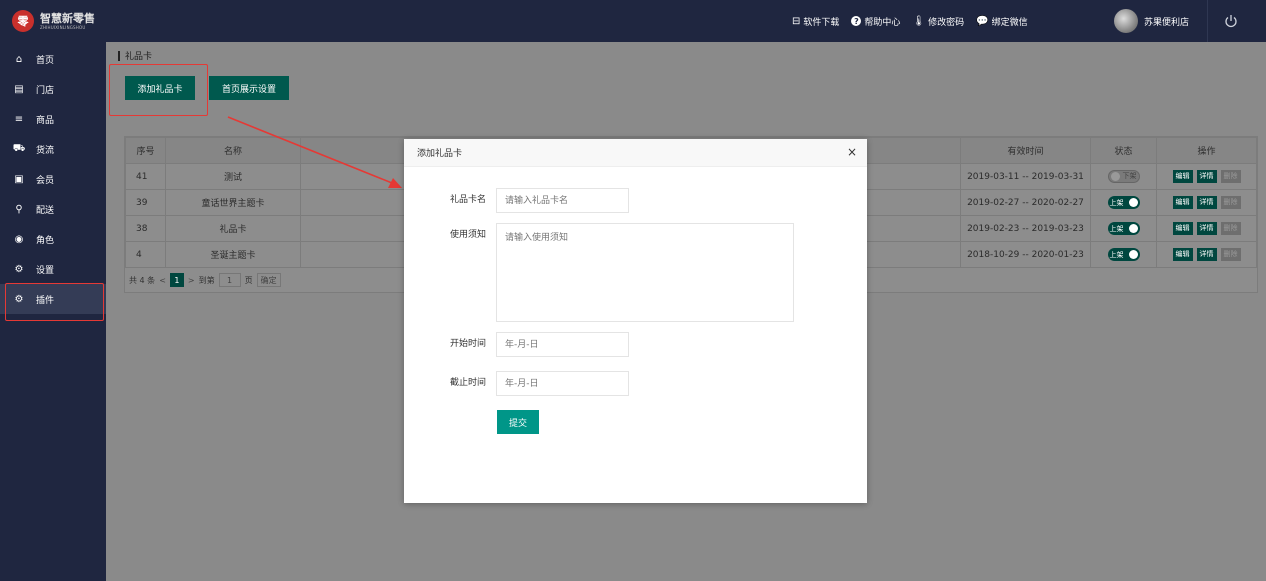  What do you see at coordinates (249, 88) in the screenshot?
I see `home-display-settings-button: 首页展示设置` at bounding box center [249, 88].